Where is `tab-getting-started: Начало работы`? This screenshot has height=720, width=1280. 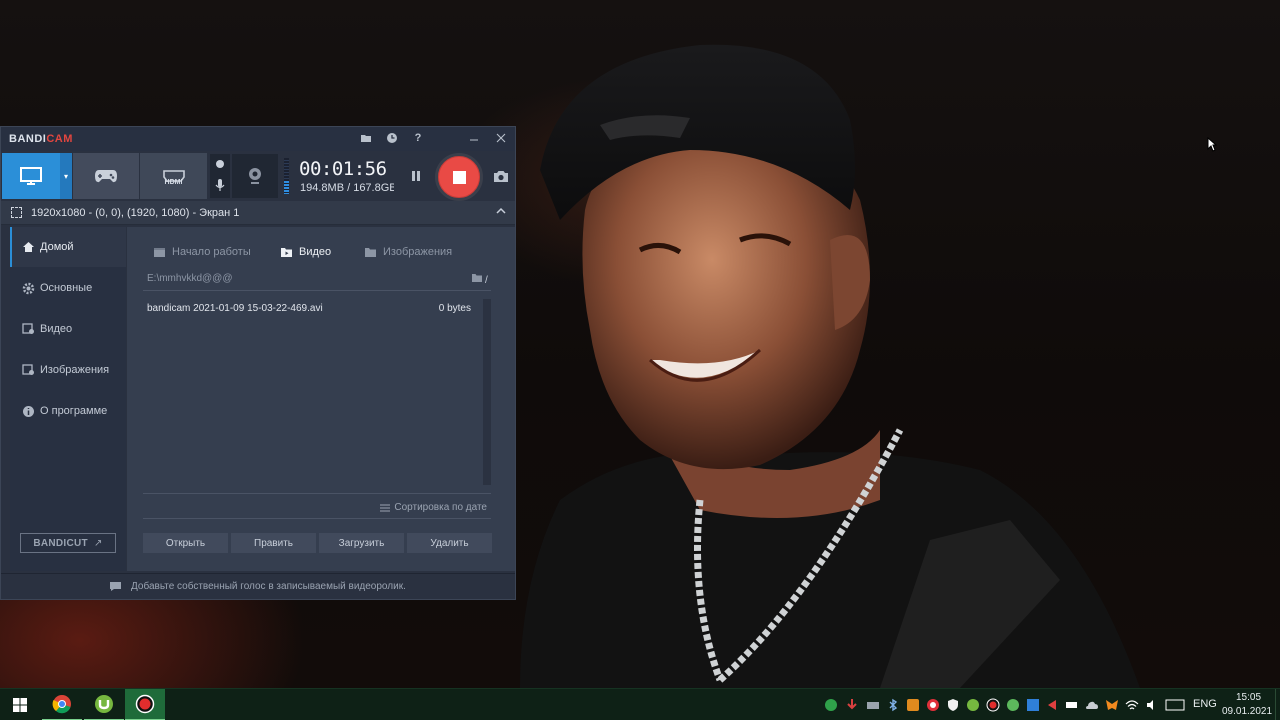
tab-getting-started: Начало работы is located at coordinates (202, 252).